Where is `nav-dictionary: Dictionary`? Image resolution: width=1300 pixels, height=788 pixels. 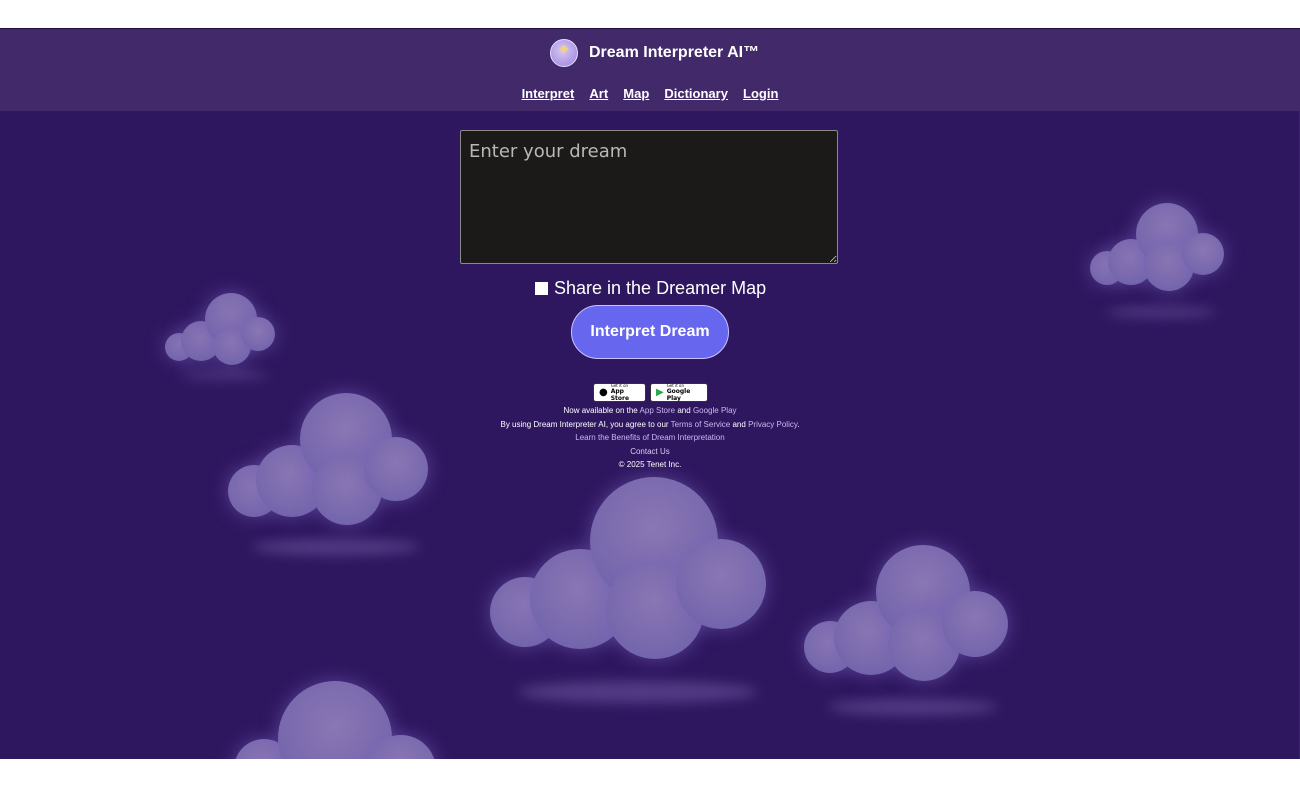 nav-dictionary: Dictionary is located at coordinates (696, 93).